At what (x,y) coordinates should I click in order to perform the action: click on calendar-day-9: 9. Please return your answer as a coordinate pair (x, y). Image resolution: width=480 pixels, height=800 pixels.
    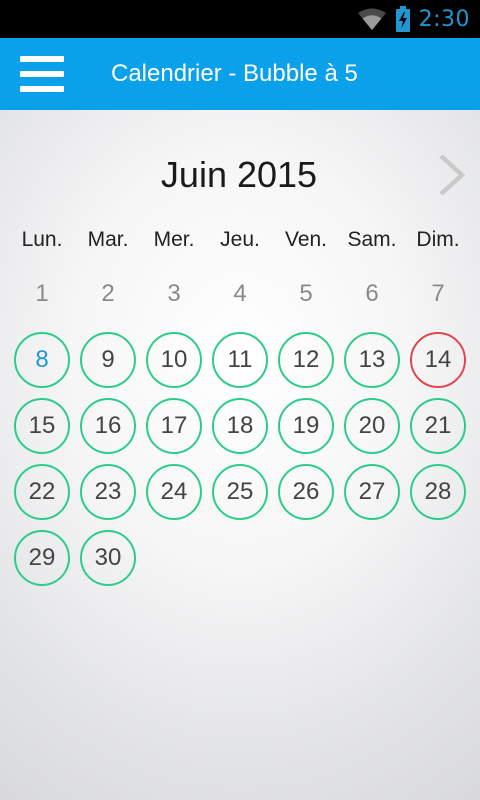
    Looking at the image, I should click on (108, 360).